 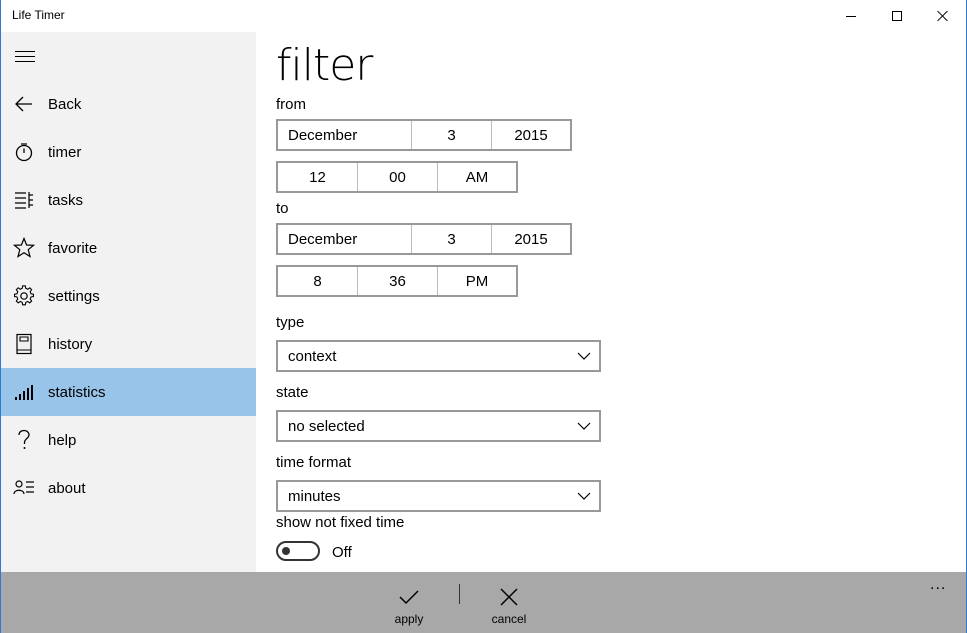 I want to click on list-icon, so click(x=24, y=200).